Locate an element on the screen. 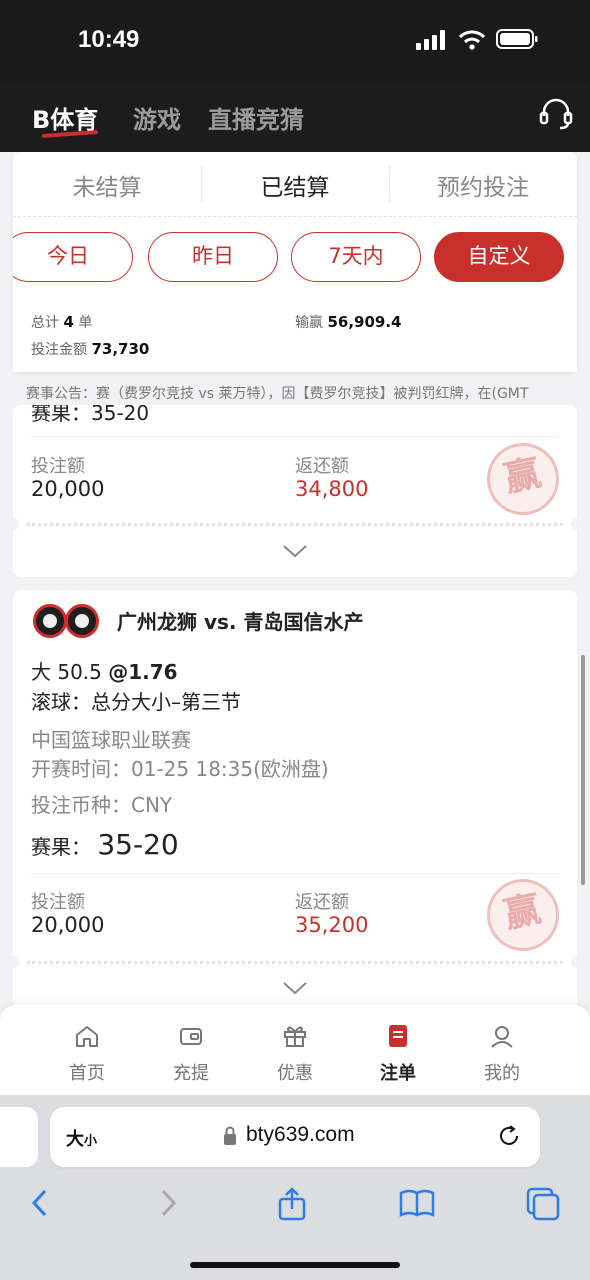  text-size-small: 小 is located at coordinates (91, 1141).